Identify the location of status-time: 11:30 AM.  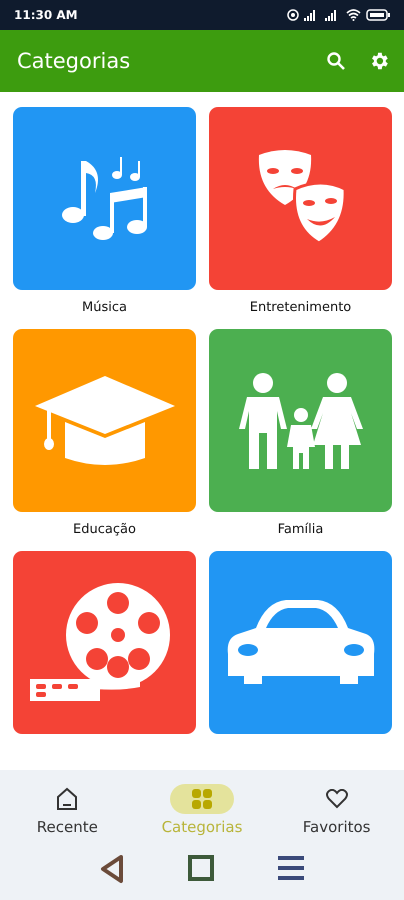
(46, 15).